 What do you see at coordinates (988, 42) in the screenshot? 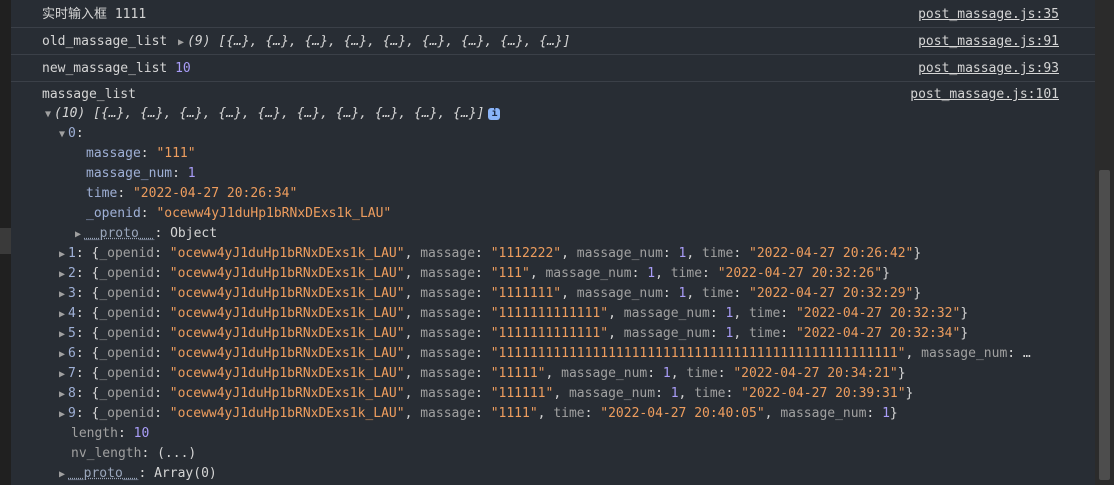
I see `source-link: post_massage.js:91` at bounding box center [988, 42].